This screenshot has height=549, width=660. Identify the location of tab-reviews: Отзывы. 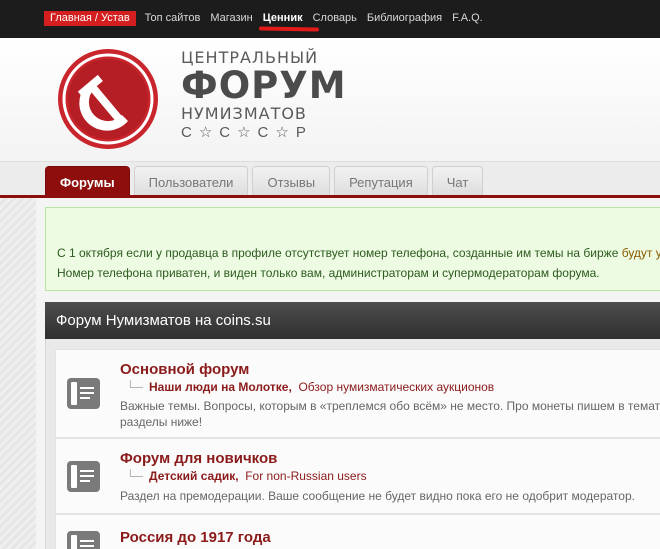
(291, 182).